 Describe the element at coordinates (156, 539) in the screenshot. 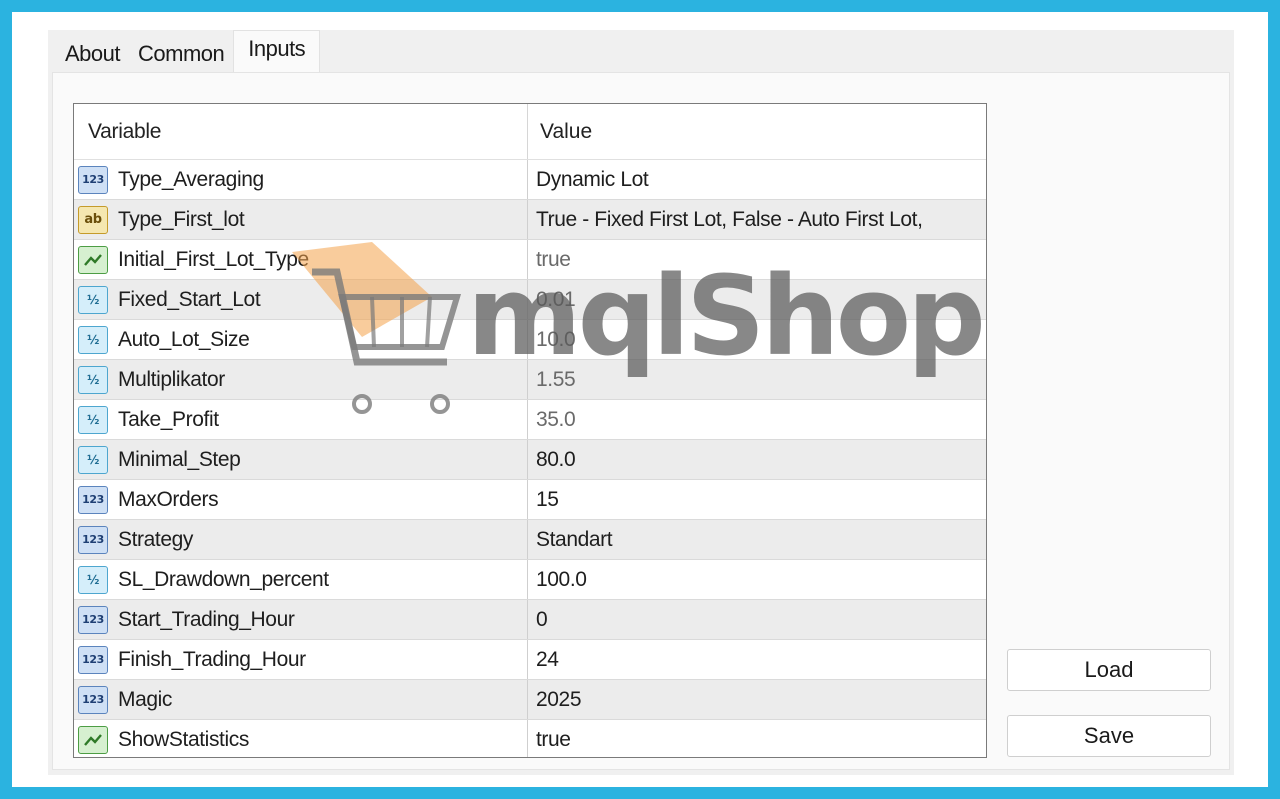

I see `variable-name: Strategy` at that location.